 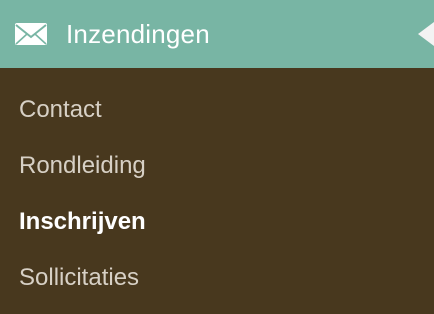 I want to click on current-menu-pointer, so click(x=426, y=34).